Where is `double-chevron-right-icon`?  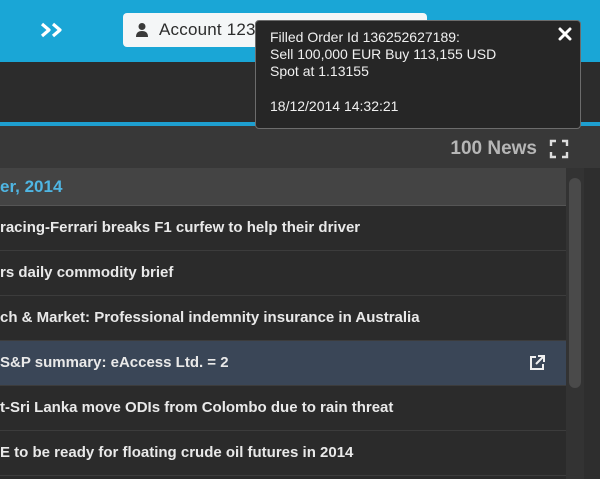 double-chevron-right-icon is located at coordinates (51, 30).